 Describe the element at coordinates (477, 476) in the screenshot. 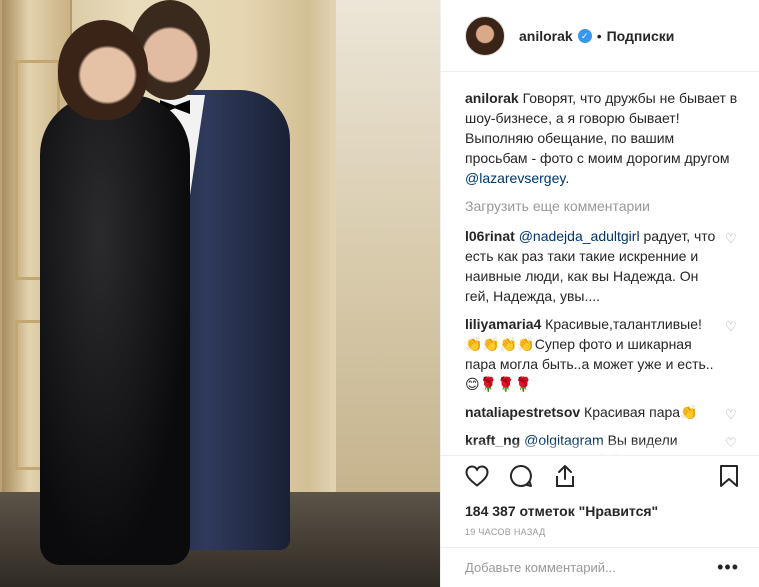

I see `heart-icon` at that location.